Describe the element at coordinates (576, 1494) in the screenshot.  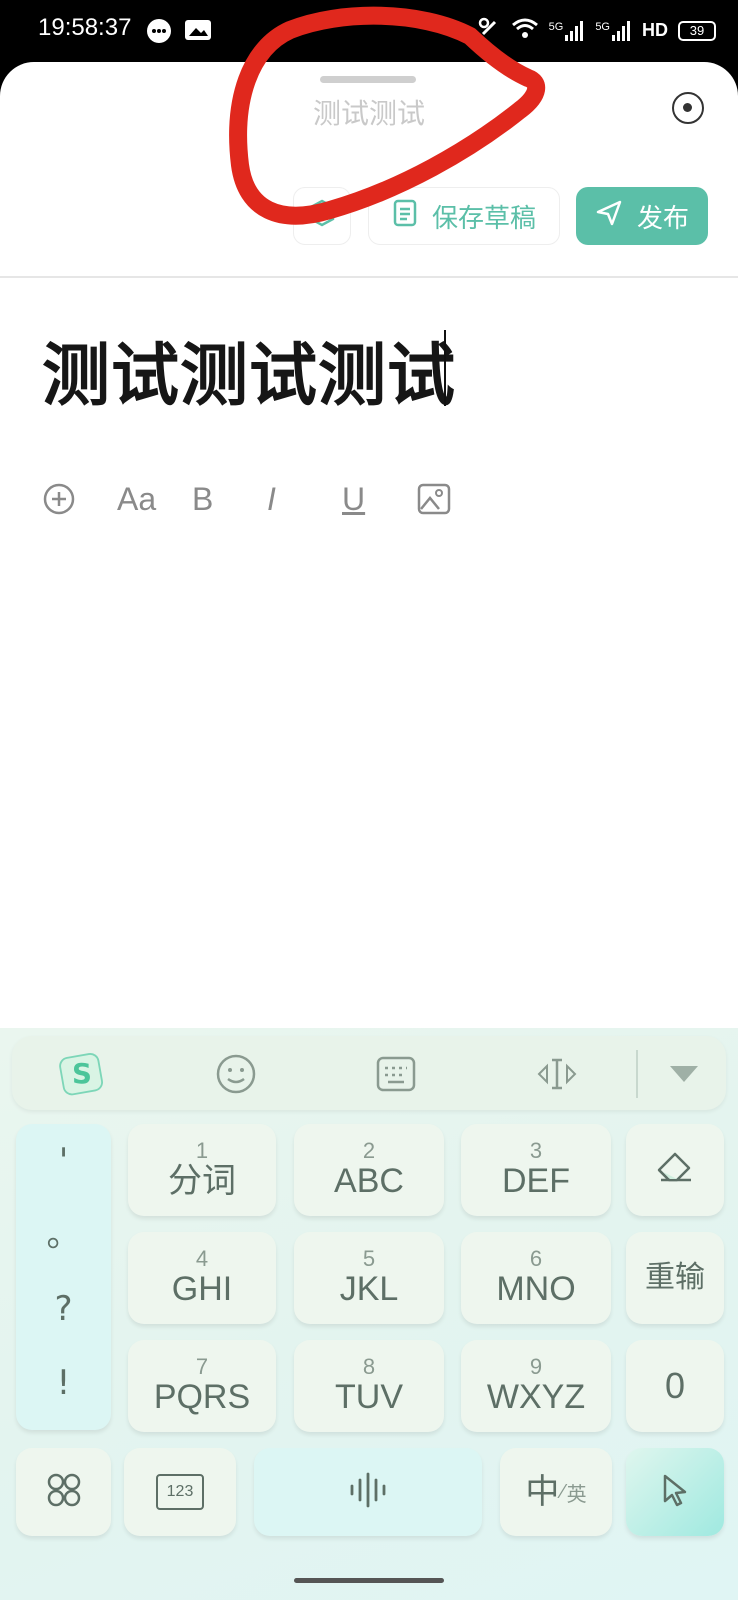
I see `lang-alt-label: 英` at that location.